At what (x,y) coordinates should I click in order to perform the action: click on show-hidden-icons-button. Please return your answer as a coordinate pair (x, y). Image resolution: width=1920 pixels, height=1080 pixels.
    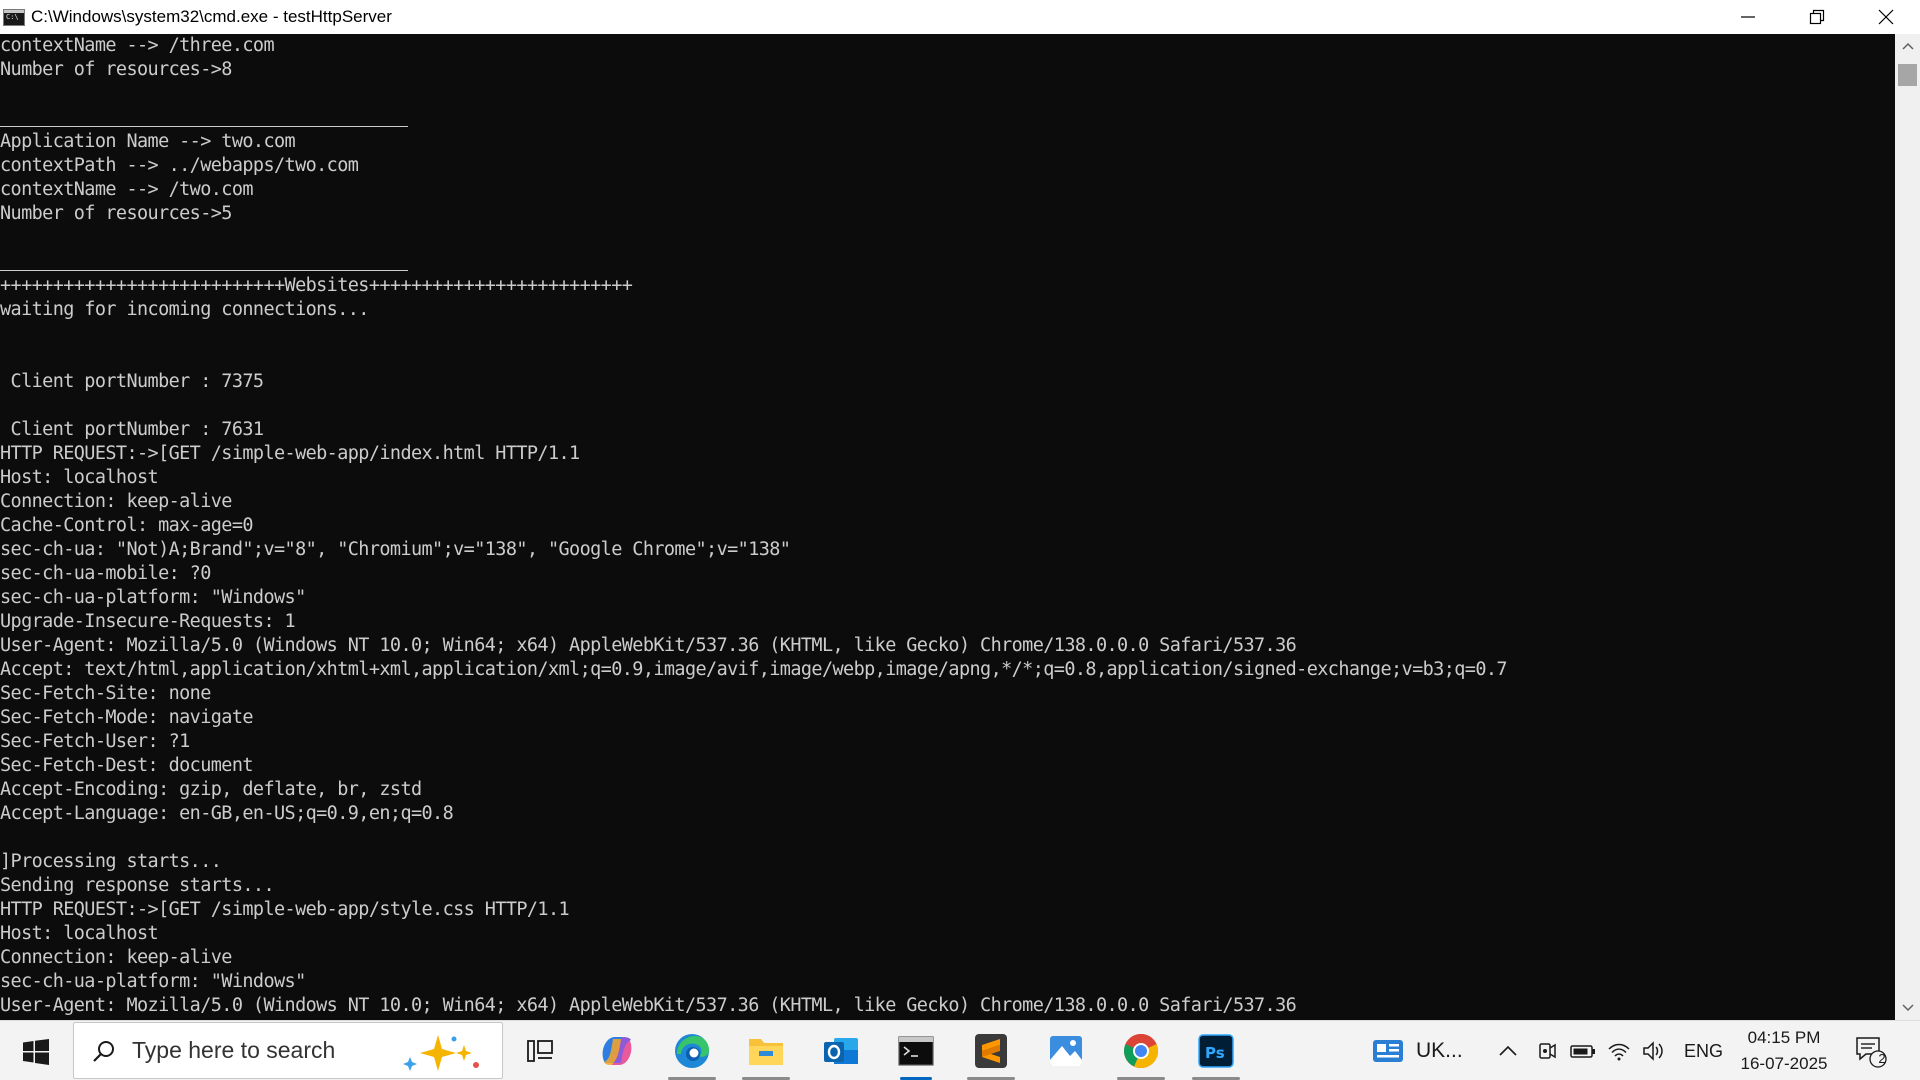
    Looking at the image, I should click on (1508, 1050).